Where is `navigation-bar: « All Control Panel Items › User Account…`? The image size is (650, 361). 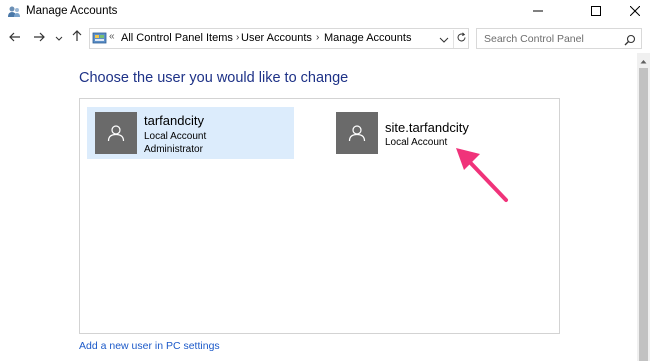 navigation-bar: « All Control Panel Items › User Account… is located at coordinates (325, 39).